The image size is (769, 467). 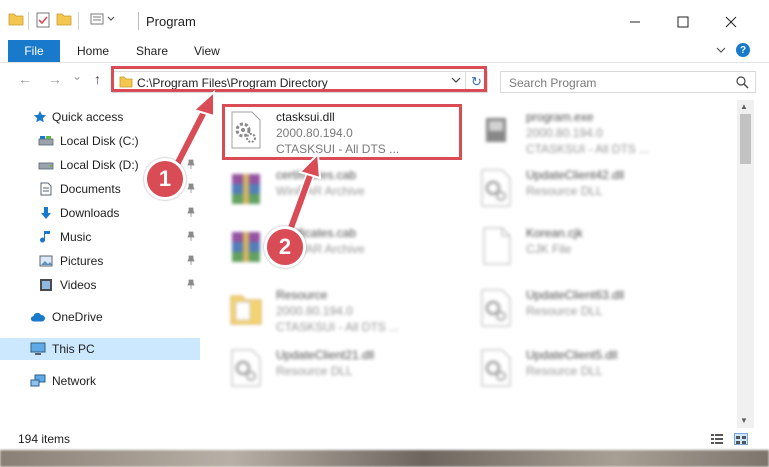 I want to click on sidebar-item-label: OneDrive, so click(x=77, y=317).